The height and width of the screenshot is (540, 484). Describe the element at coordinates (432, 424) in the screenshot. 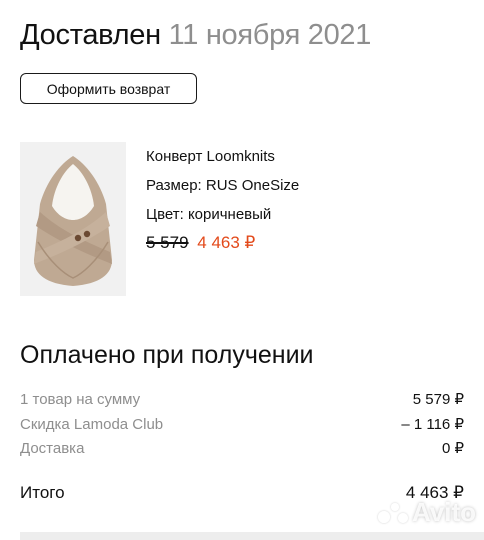

I see `summary-value: – 1 116 ₽` at that location.